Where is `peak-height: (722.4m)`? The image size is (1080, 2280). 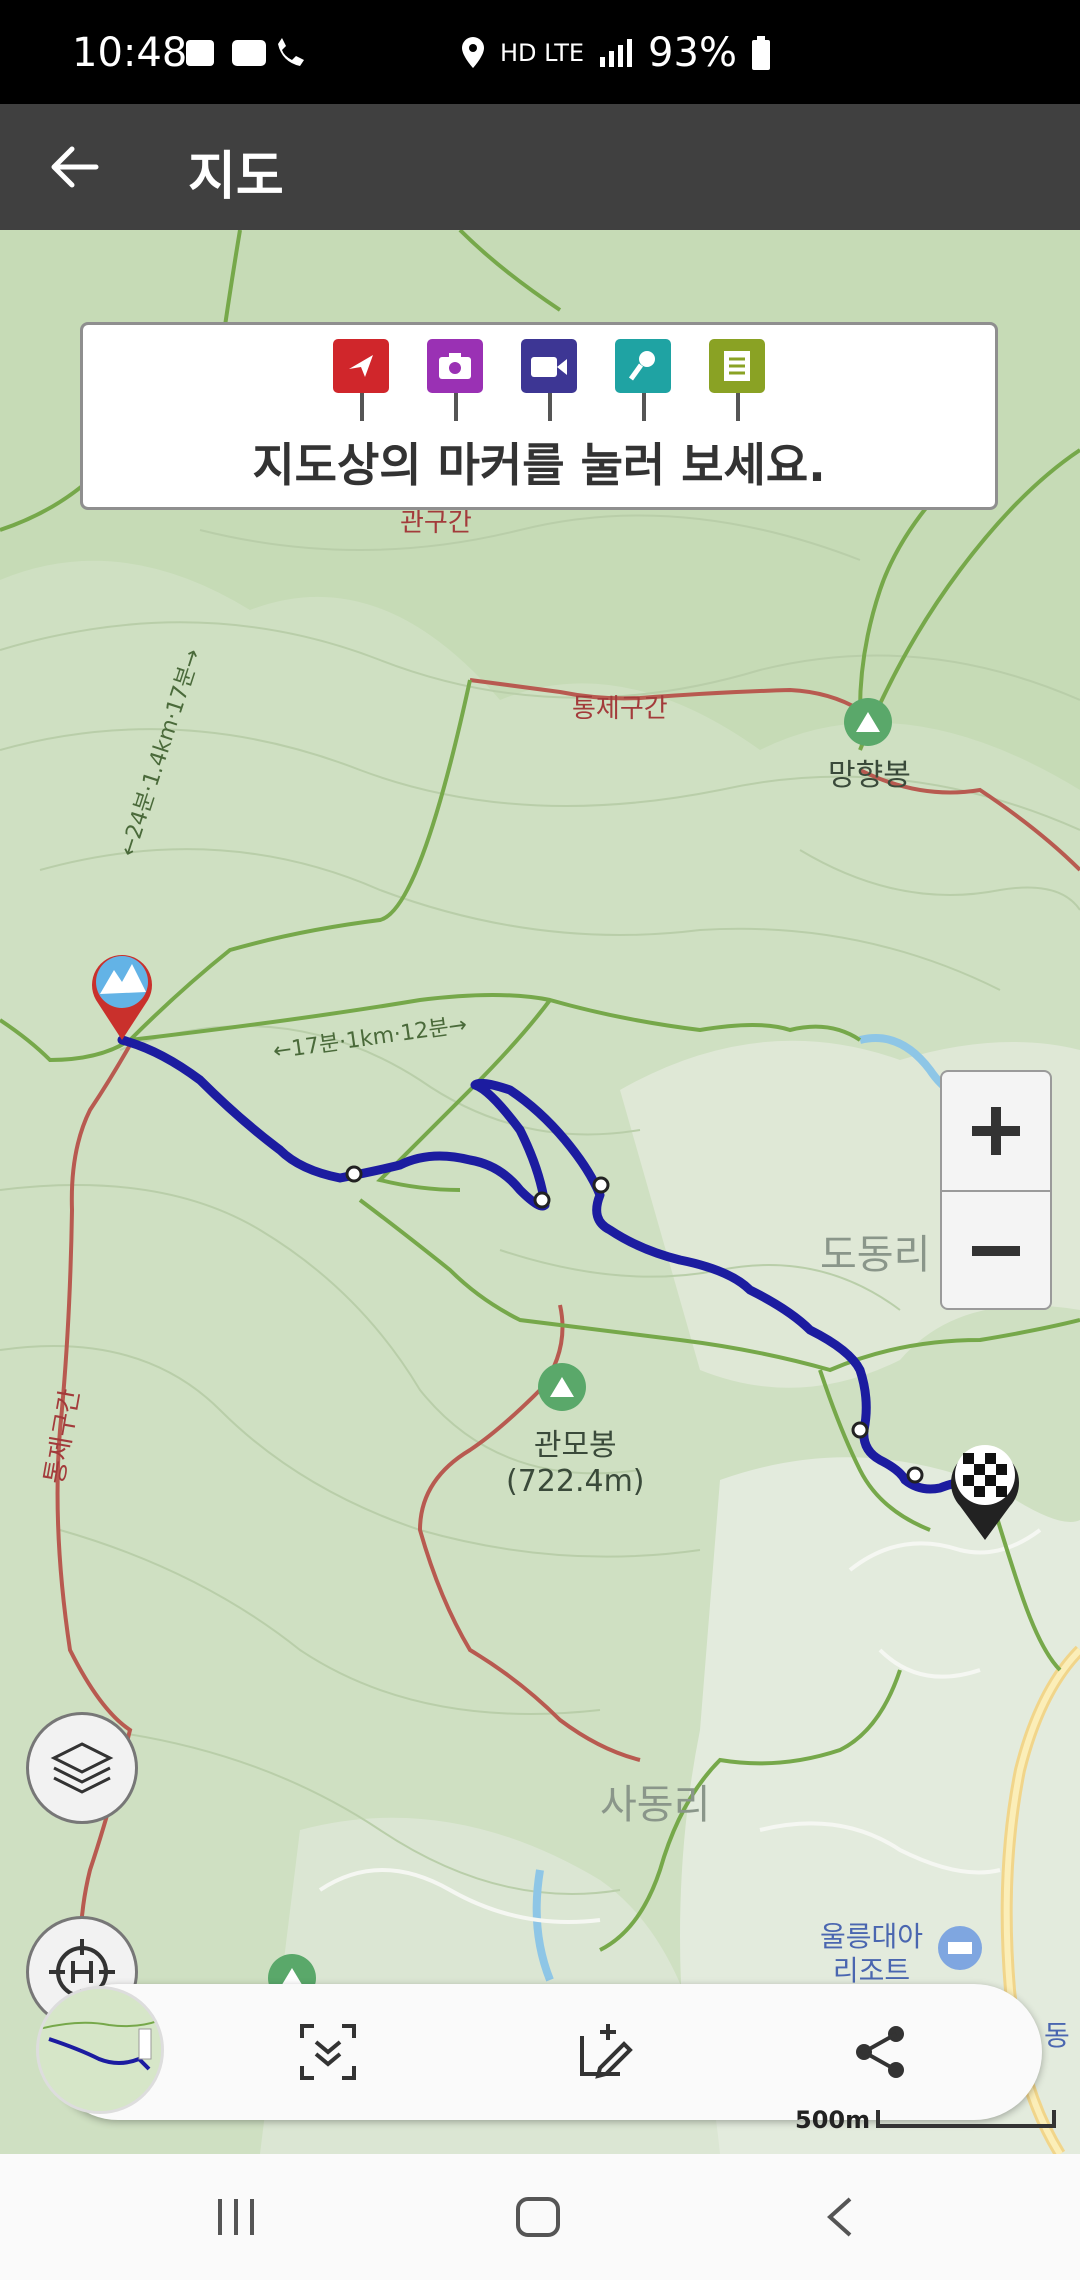
peak-height: (722.4m) is located at coordinates (575, 1481).